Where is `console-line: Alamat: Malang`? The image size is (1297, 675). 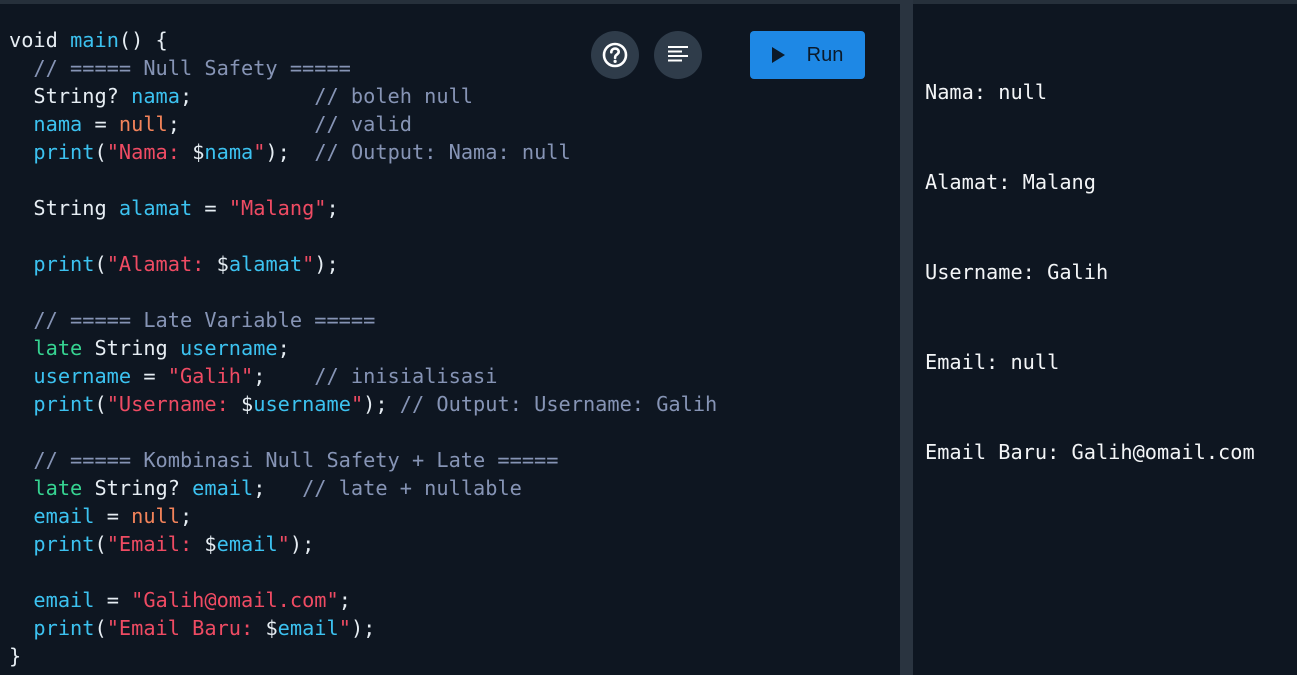
console-line: Alamat: Malang is located at coordinates (1010, 182).